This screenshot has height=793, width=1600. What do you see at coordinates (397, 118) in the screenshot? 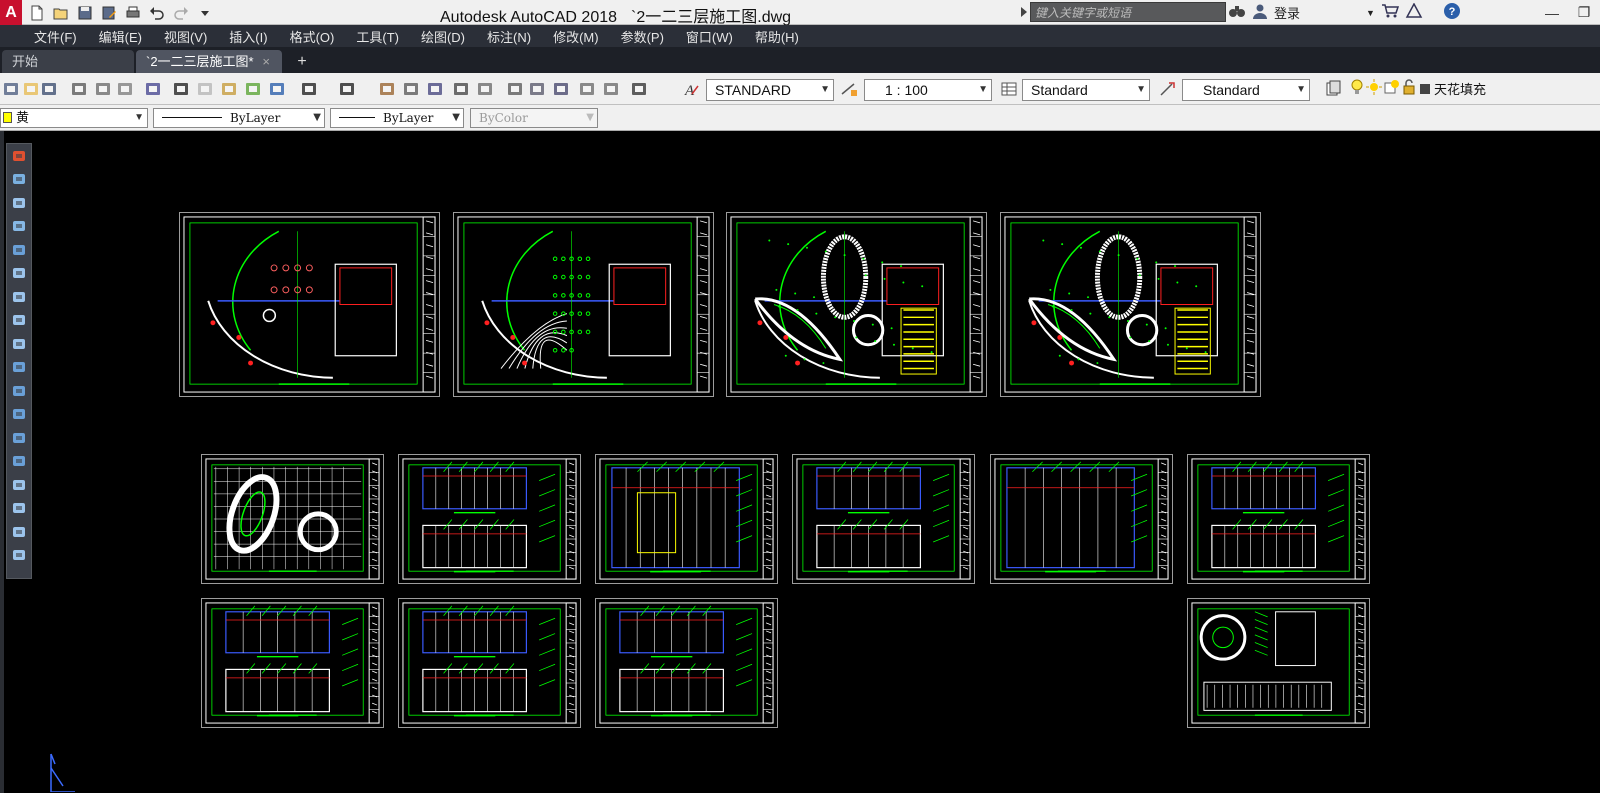
I see `lineweight-control-select: ByLayer ▼` at bounding box center [397, 118].